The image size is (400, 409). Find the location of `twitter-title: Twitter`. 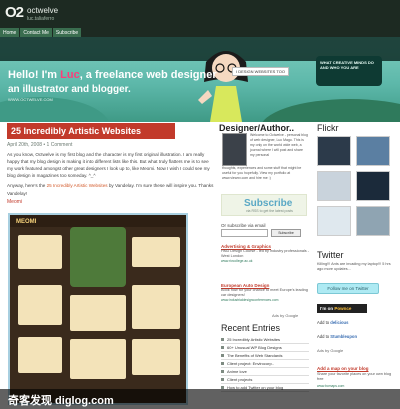

twitter-title: Twitter is located at coordinates (330, 255).